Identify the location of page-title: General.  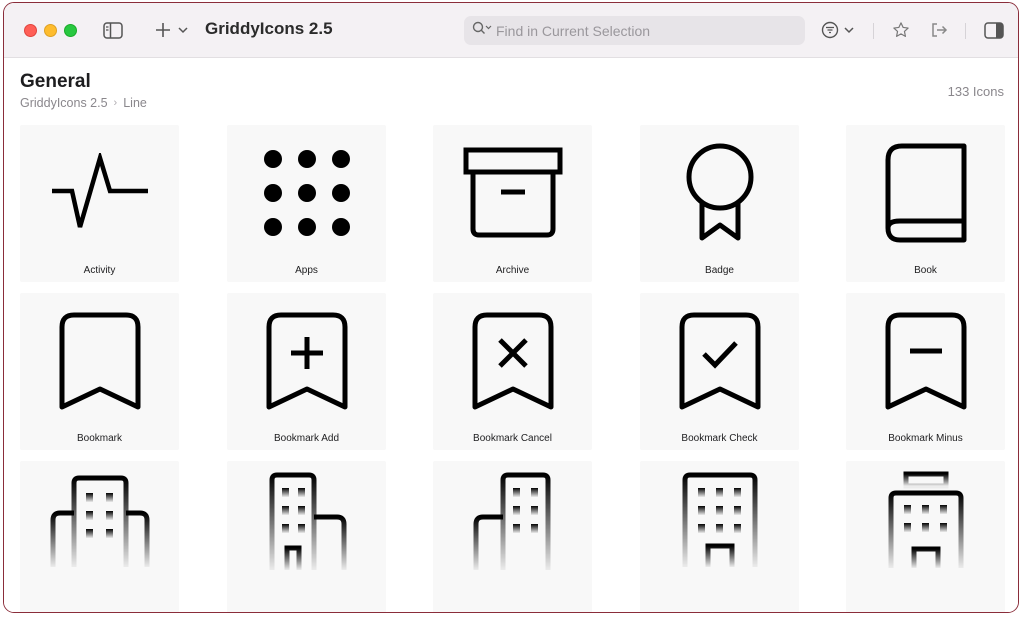
(55, 81).